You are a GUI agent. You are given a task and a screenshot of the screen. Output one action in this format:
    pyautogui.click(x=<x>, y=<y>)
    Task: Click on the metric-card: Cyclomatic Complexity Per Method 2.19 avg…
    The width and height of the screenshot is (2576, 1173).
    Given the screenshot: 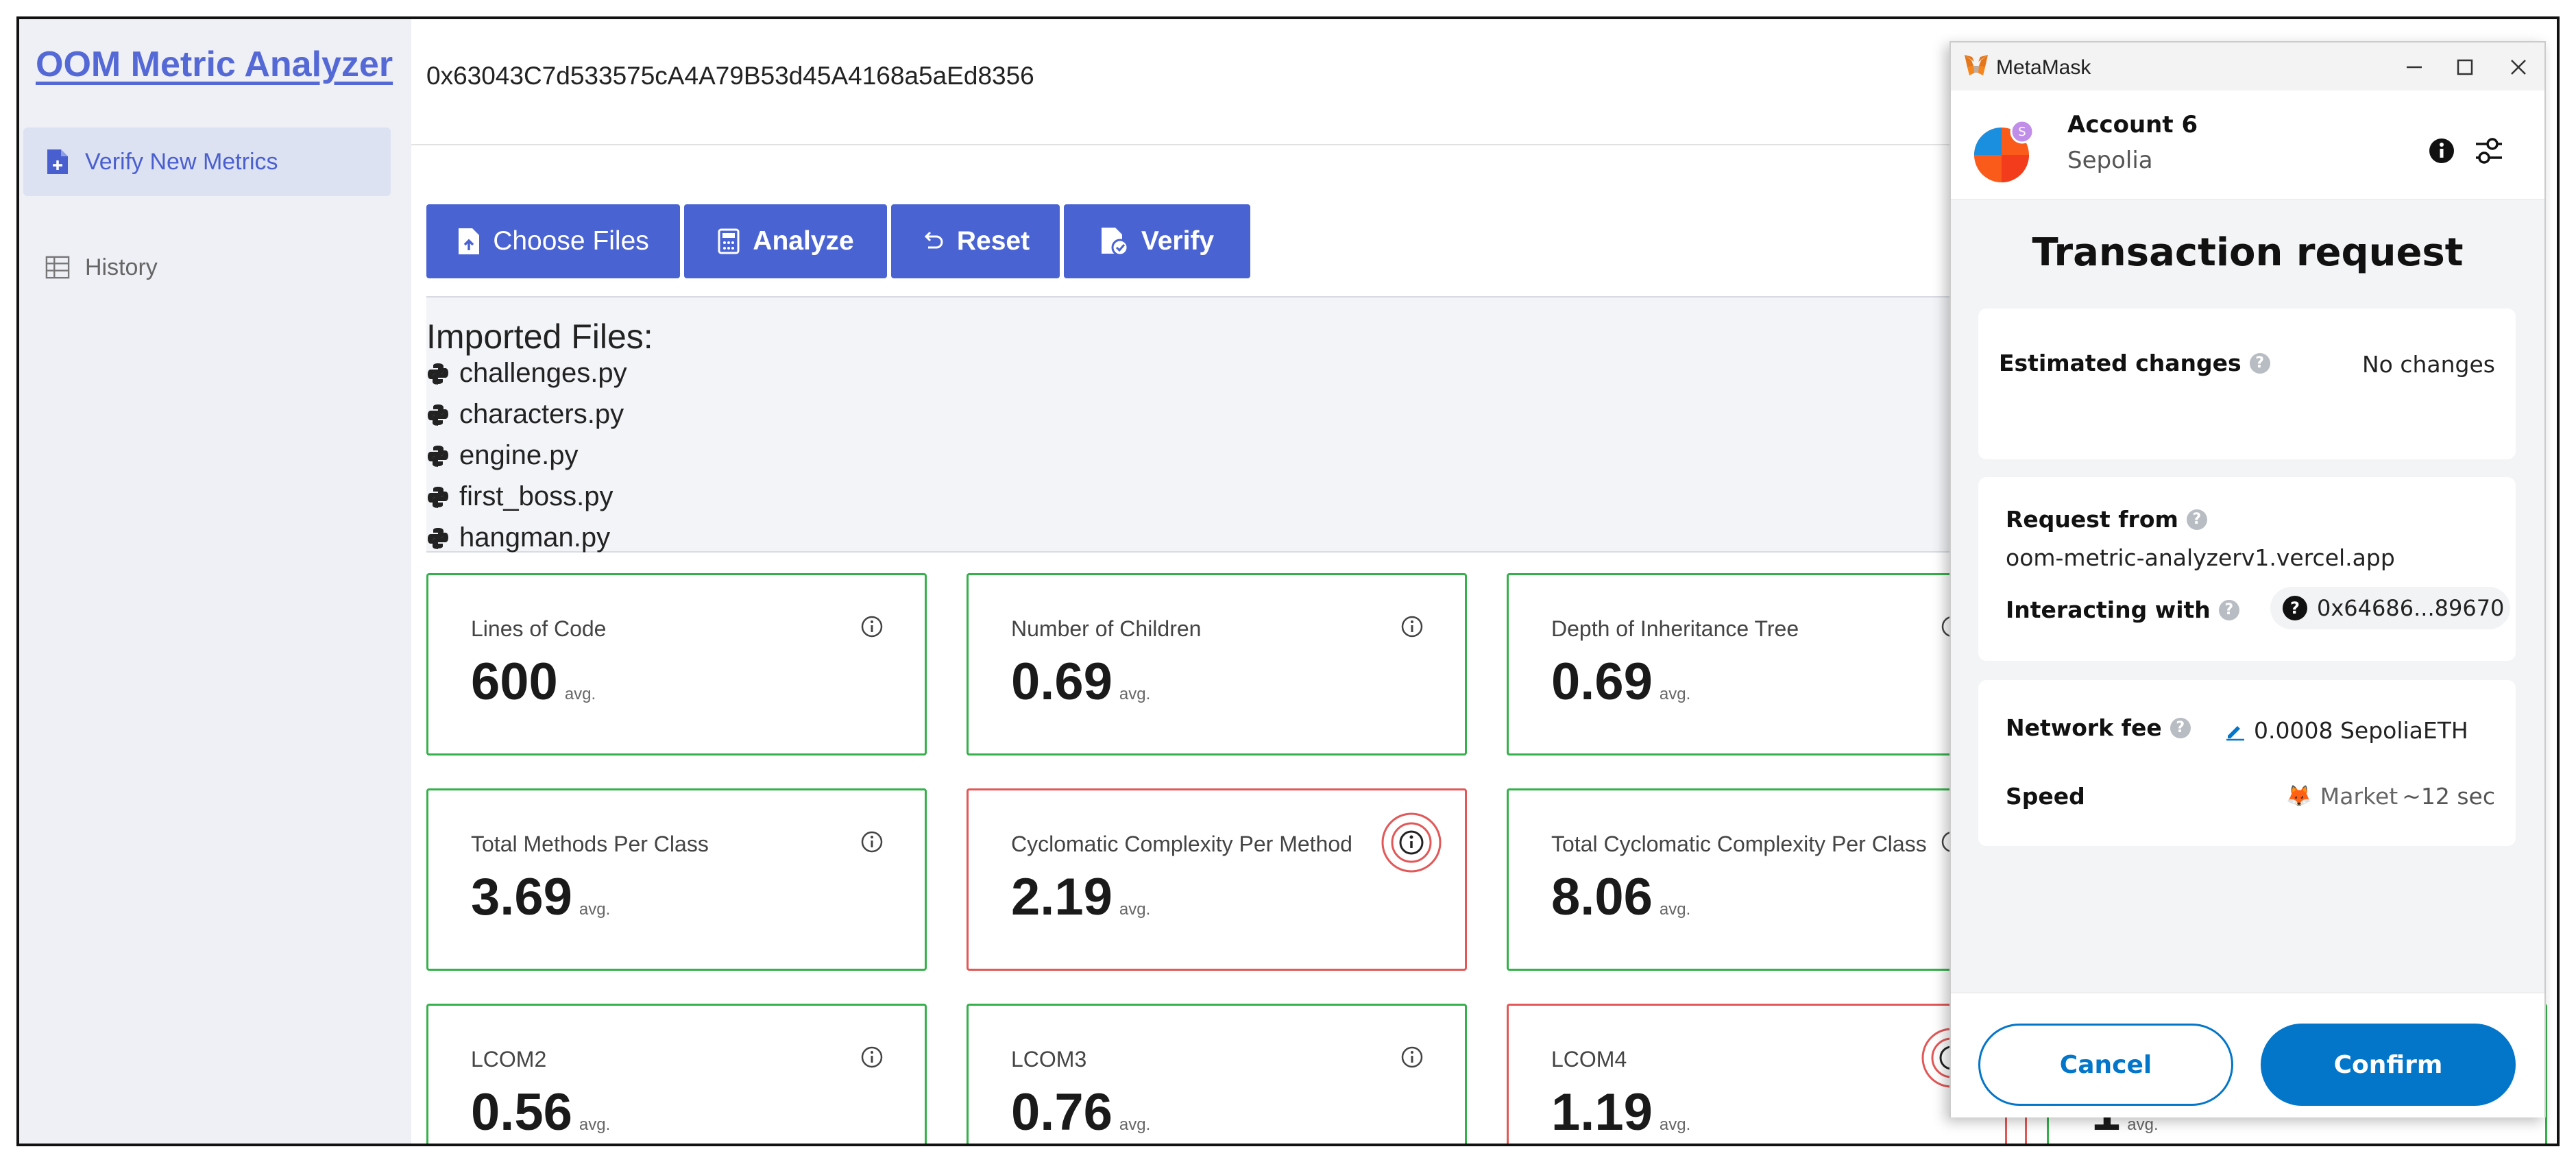 What is the action you would take?
    pyautogui.click(x=1217, y=880)
    